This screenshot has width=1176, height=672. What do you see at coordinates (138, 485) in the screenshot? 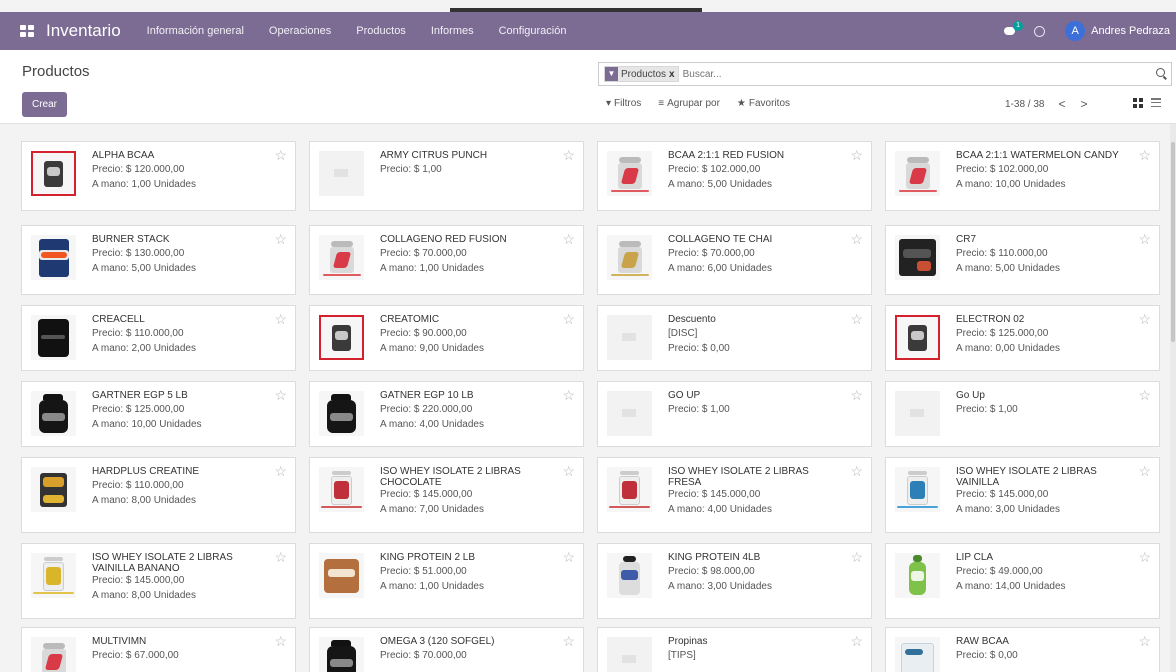
I see `product-price: Precio: $ 110.000,00` at bounding box center [138, 485].